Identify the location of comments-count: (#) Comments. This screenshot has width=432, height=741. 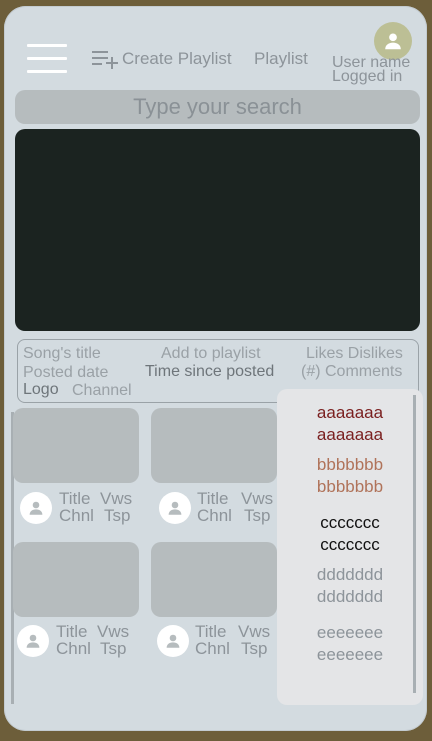
(351, 372).